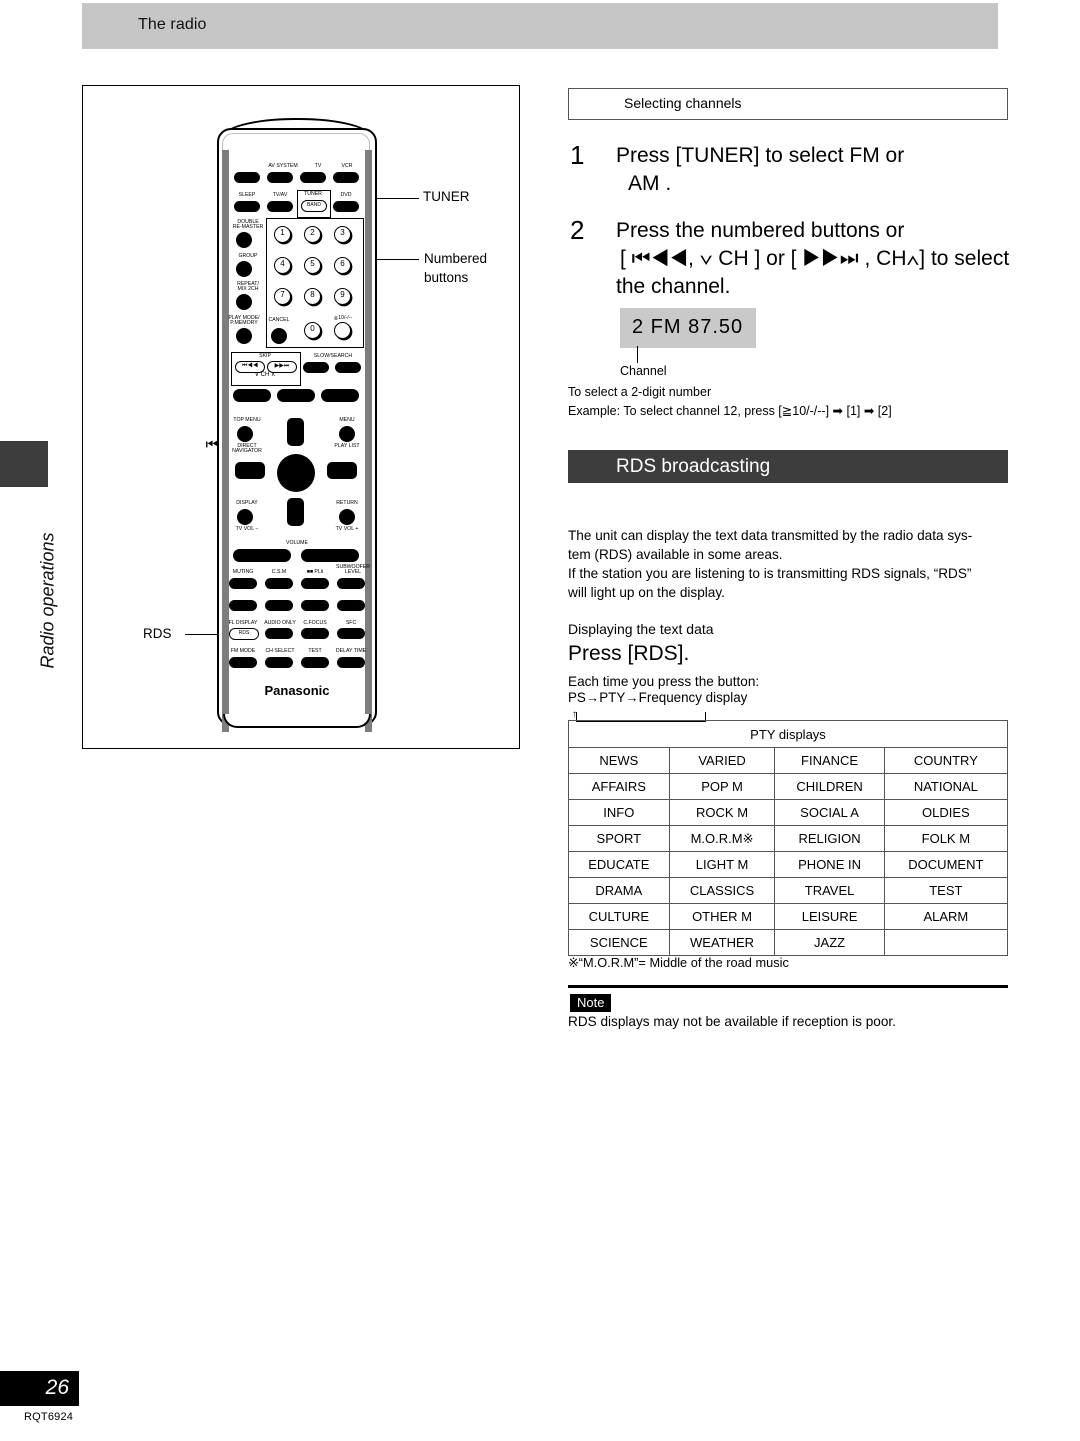 This screenshot has width=1080, height=1441. What do you see at coordinates (946, 786) in the screenshot?
I see `pty-cell: NATIONAL` at bounding box center [946, 786].